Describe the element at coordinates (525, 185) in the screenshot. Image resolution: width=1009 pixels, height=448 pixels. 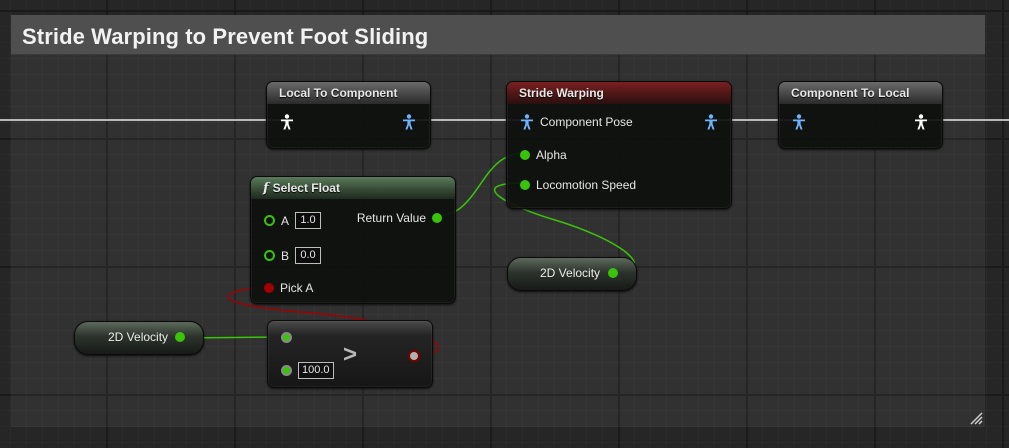
I see `locomotion-speed-pin-icon` at that location.